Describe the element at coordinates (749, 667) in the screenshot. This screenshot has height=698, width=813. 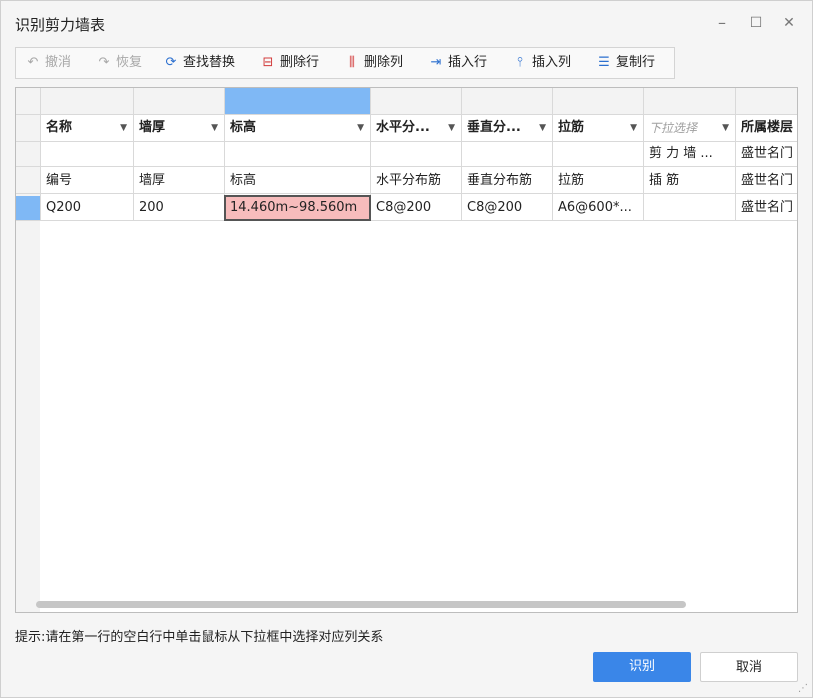
I see `cancel-button: 取消` at that location.